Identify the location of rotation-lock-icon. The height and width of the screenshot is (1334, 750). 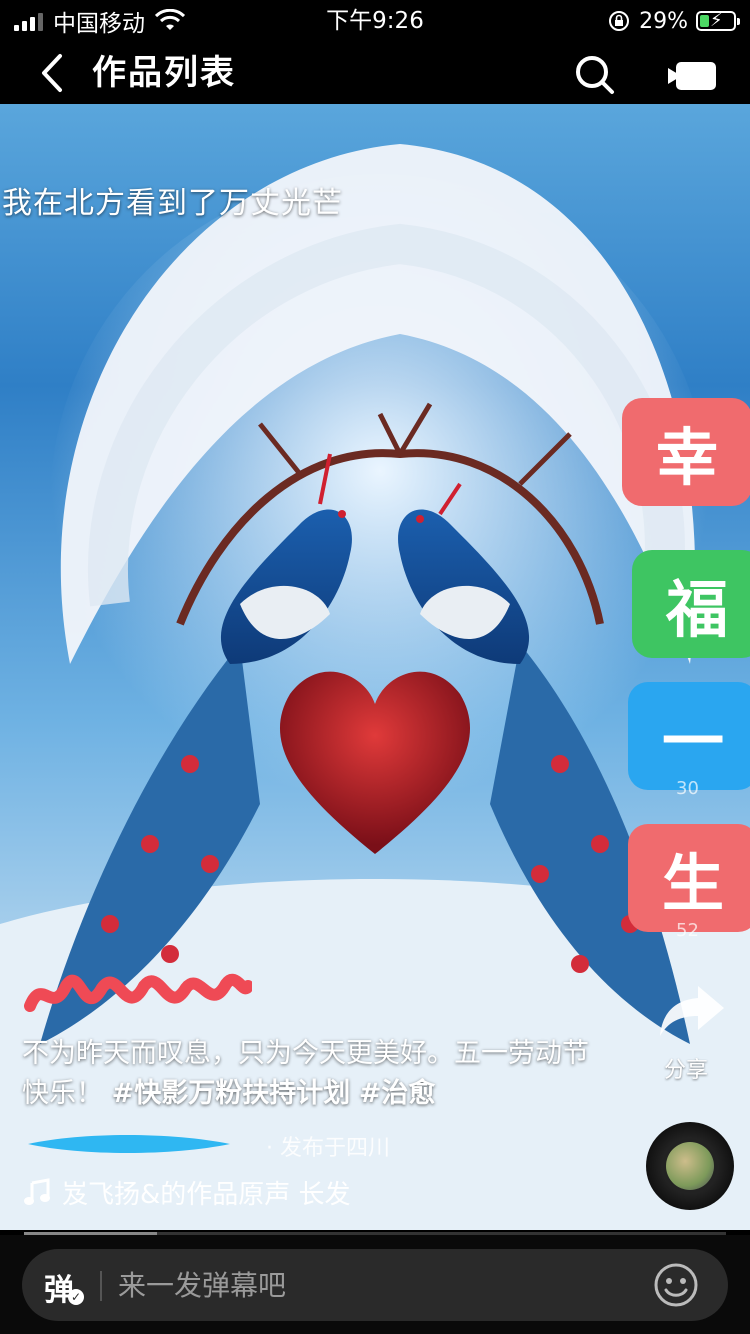
(619, 21).